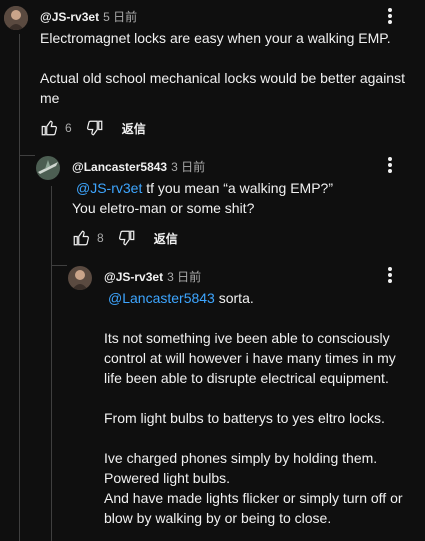 The height and width of the screenshot is (541, 425). Describe the element at coordinates (119, 167) in the screenshot. I see `author-name: @Lancaster5843` at that location.